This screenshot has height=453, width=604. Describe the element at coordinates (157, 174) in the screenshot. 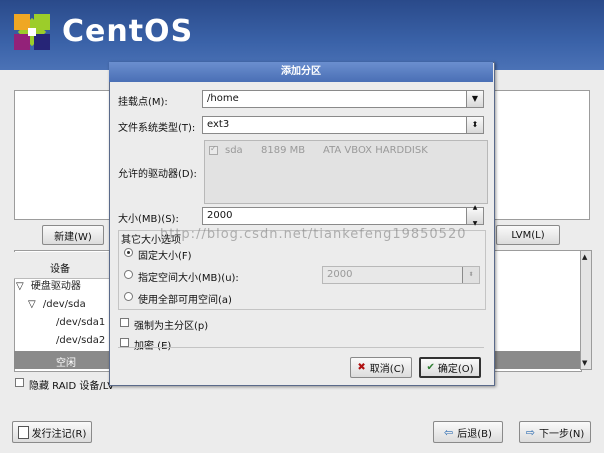

I see `drives-label: 允许的驱动器(D):` at that location.